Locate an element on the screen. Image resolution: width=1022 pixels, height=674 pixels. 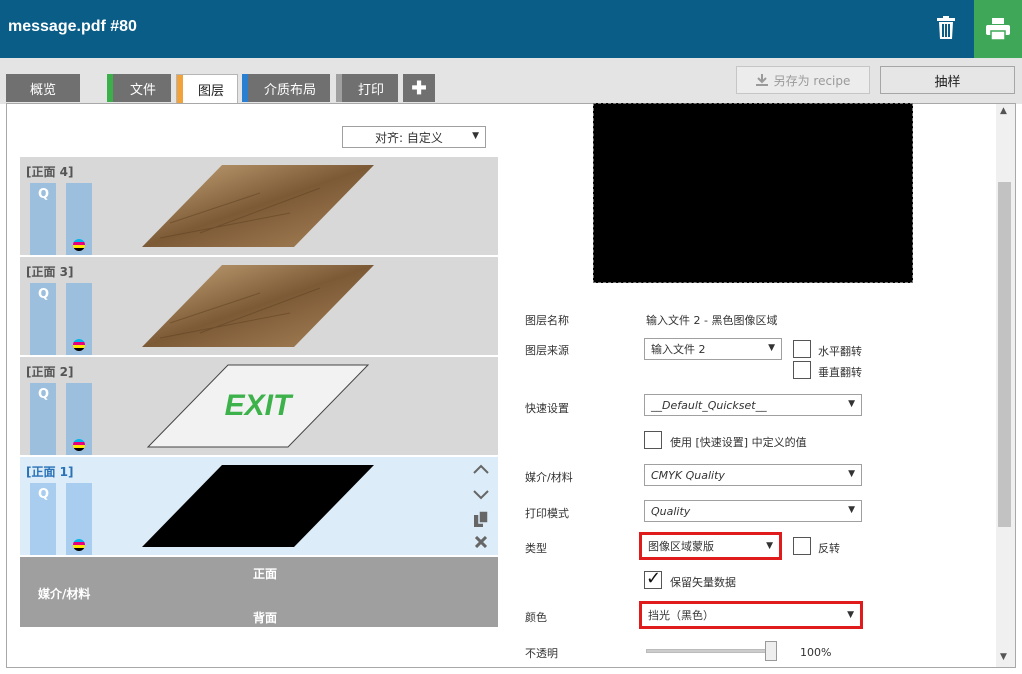
flip-vertical-label: 垂直翻转 is located at coordinates (840, 372).